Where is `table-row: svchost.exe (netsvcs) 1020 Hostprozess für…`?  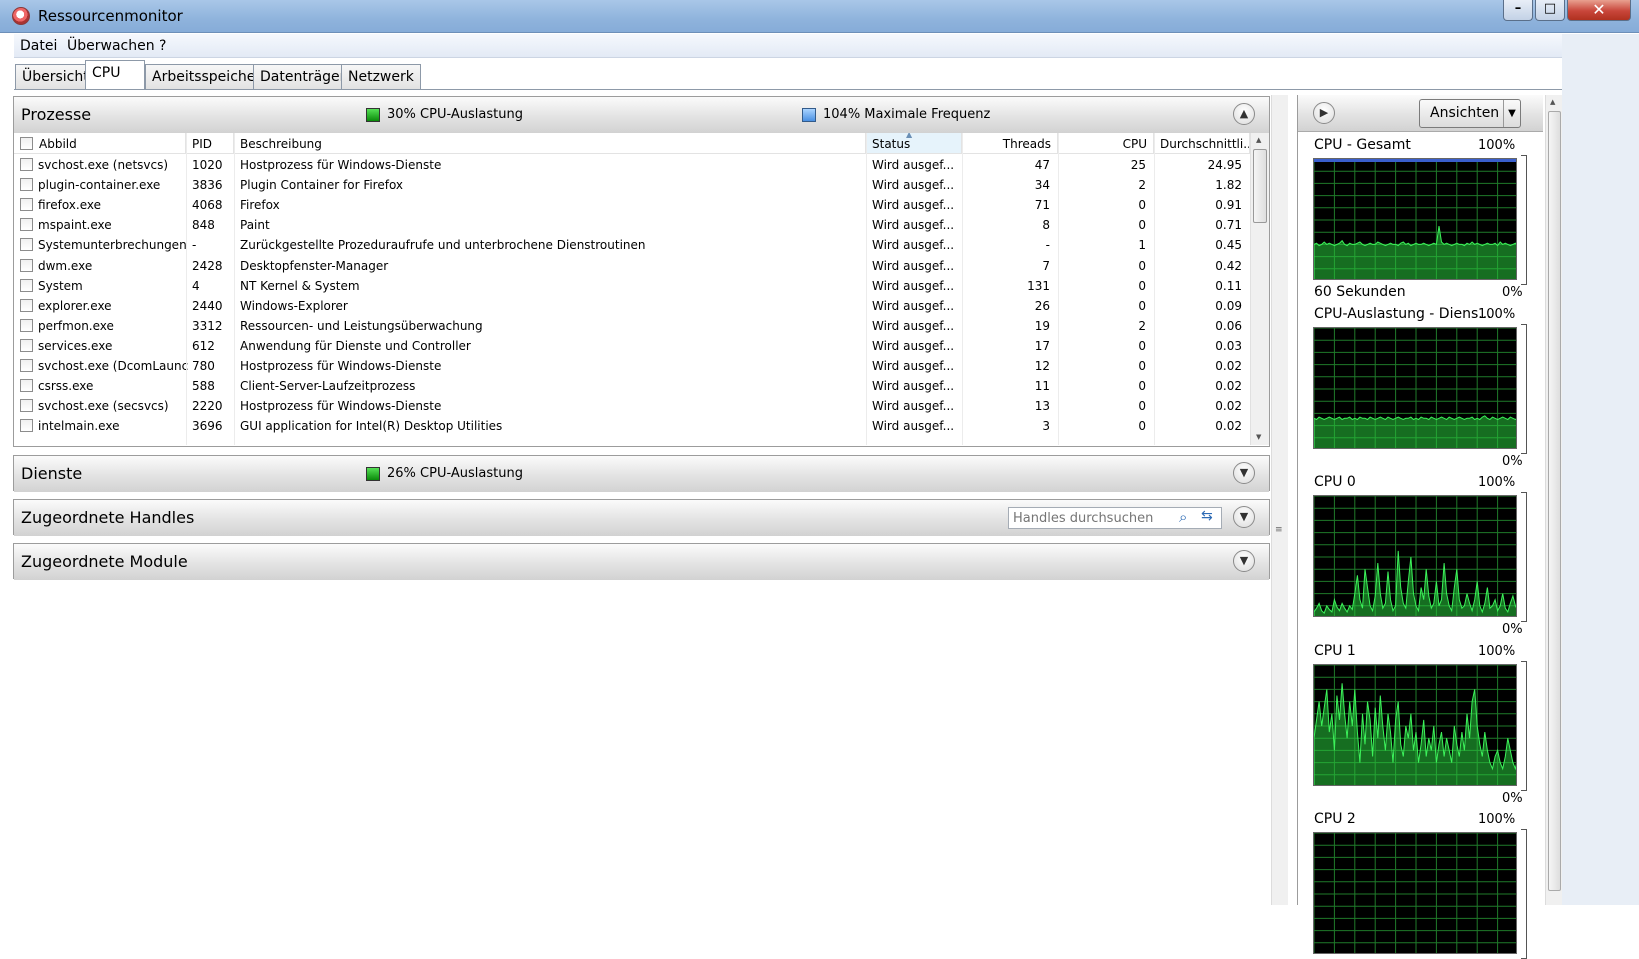 table-row: svchost.exe (netsvcs) 1020 Hostprozess für… is located at coordinates (632, 165).